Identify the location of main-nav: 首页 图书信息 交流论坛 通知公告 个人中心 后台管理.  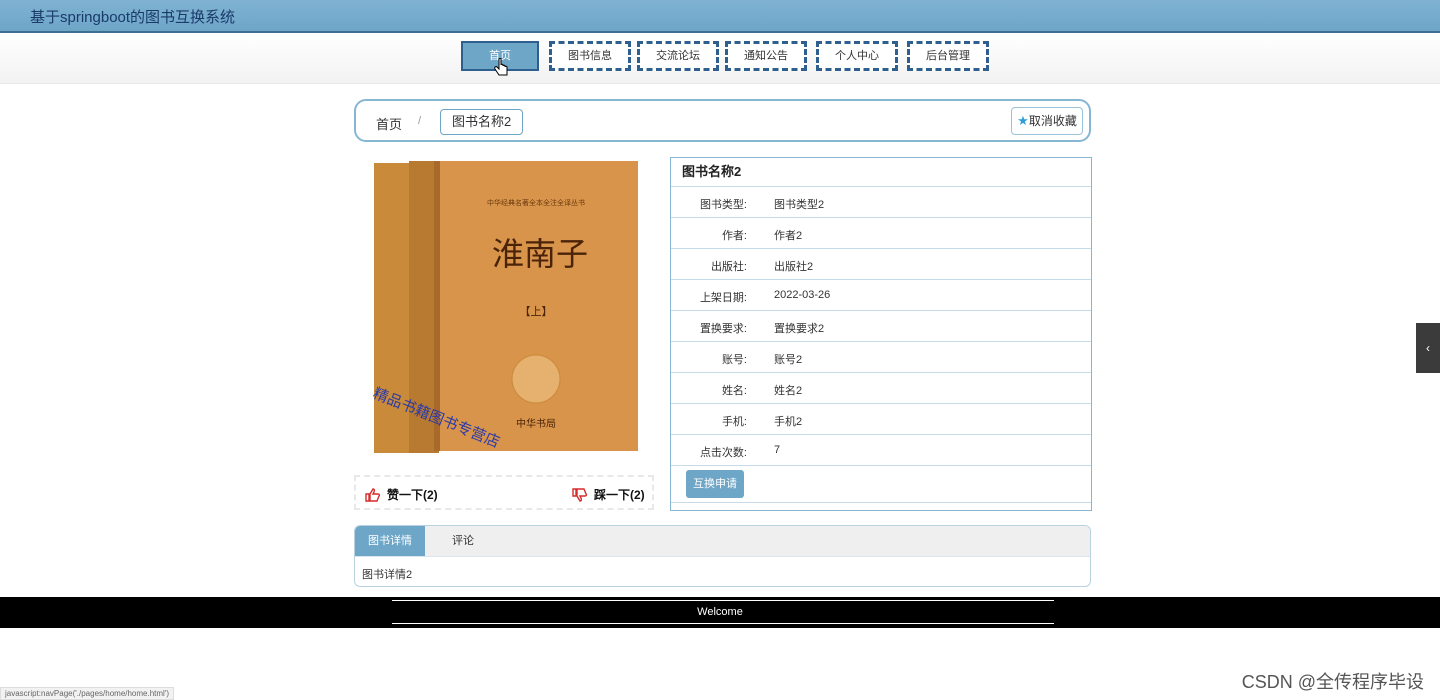
(720, 58).